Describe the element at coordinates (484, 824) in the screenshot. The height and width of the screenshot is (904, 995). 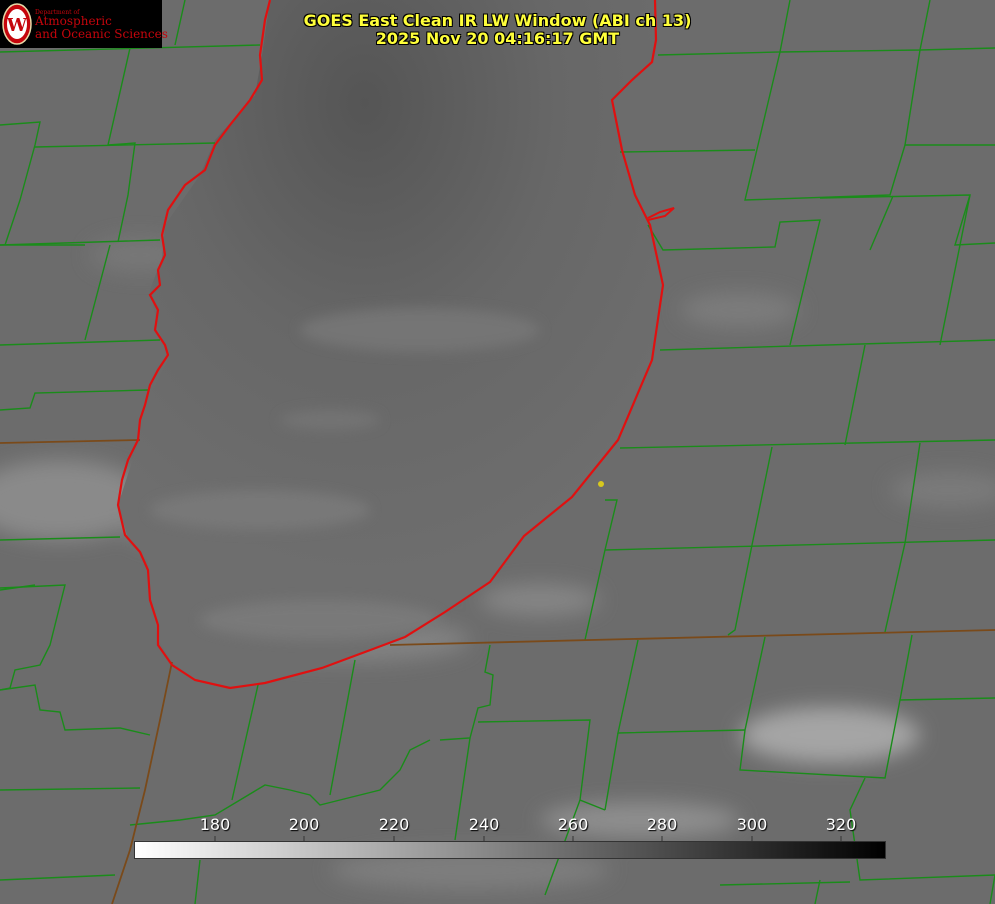
I see `colorbar-tick-label: 240` at that location.